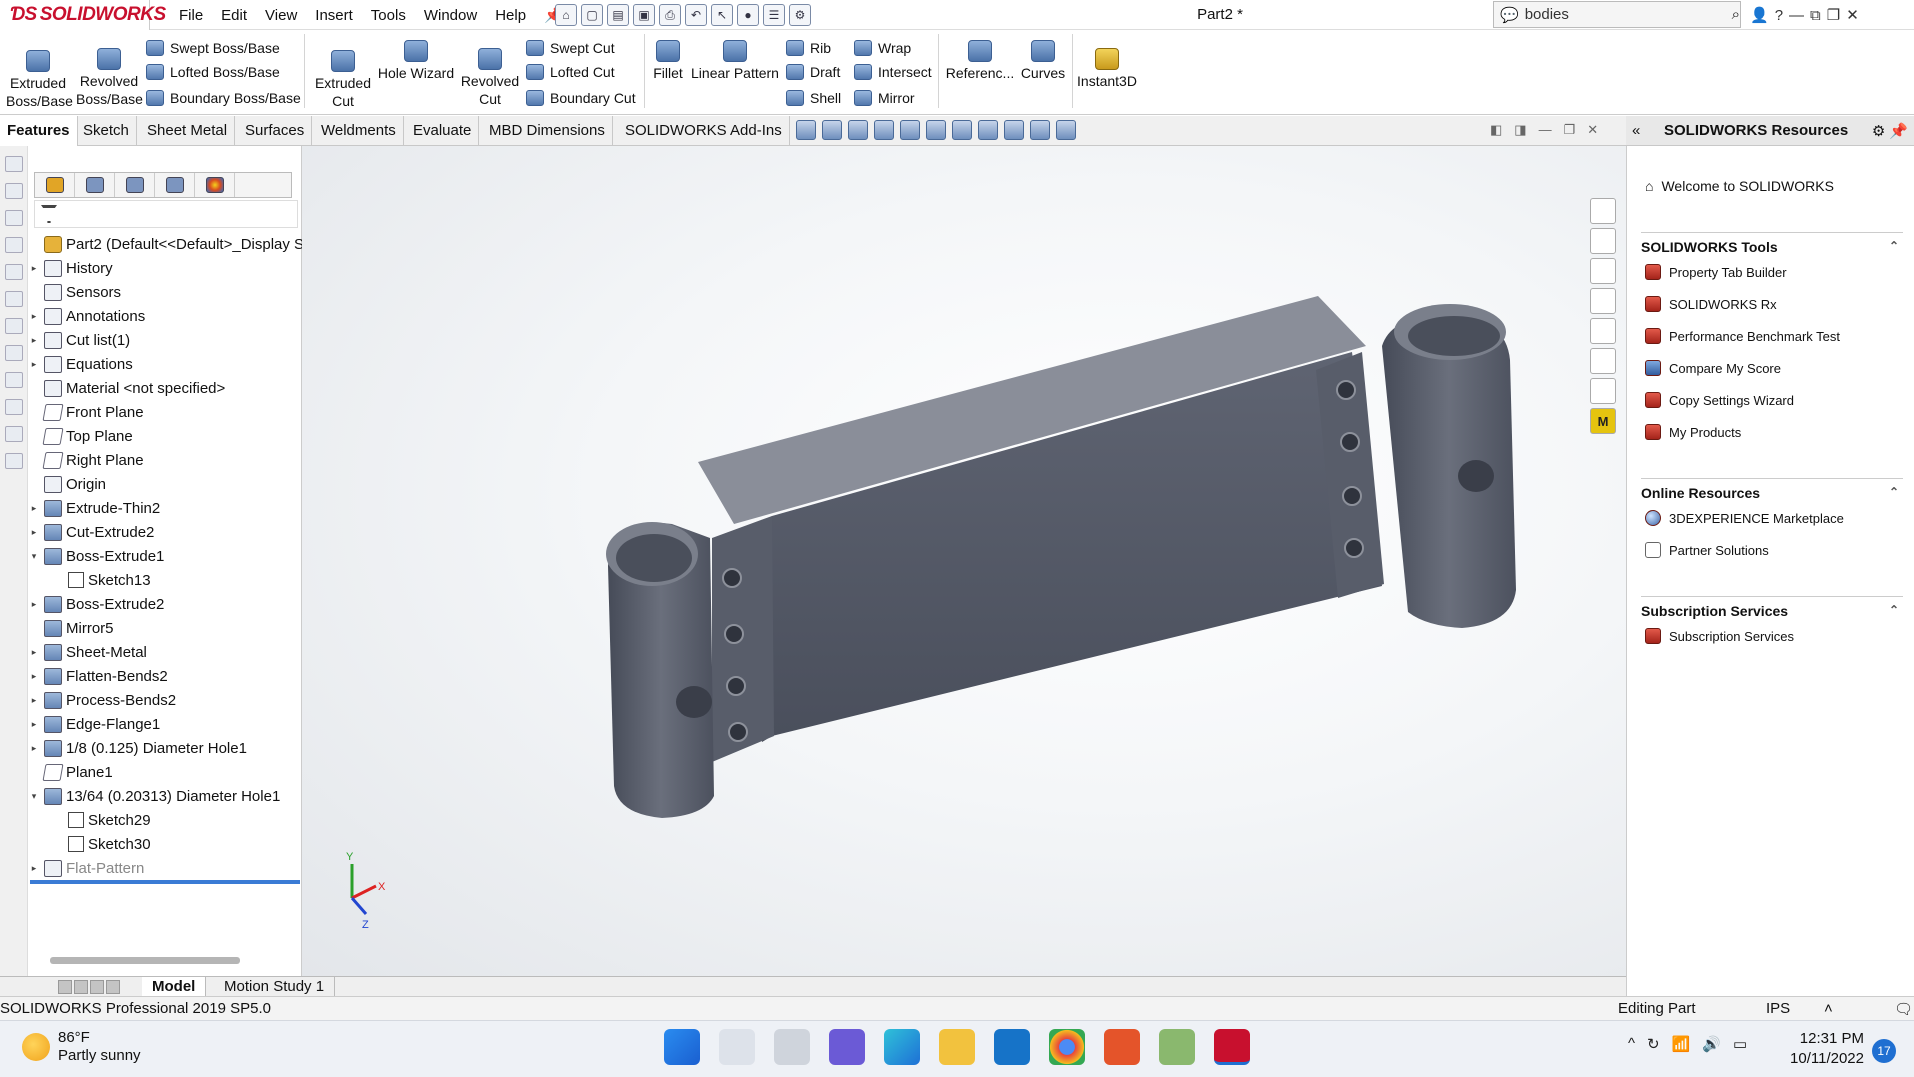 This screenshot has height=1077, width=1914. I want to click on tree-node: ▸ Equations, so click(80, 364).